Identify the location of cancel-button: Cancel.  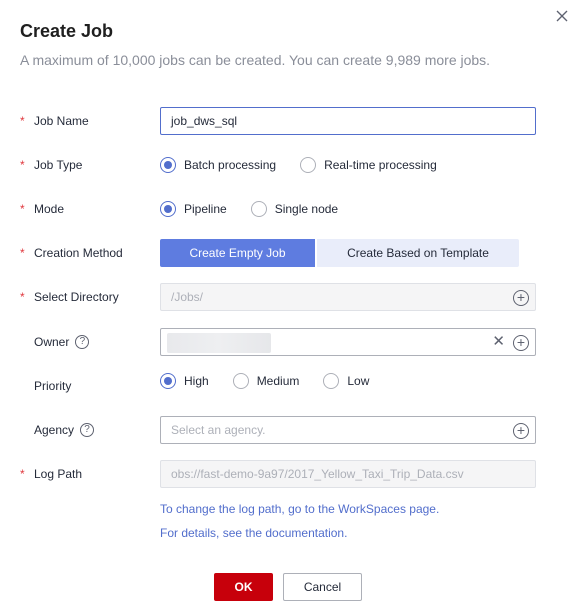
(322, 587).